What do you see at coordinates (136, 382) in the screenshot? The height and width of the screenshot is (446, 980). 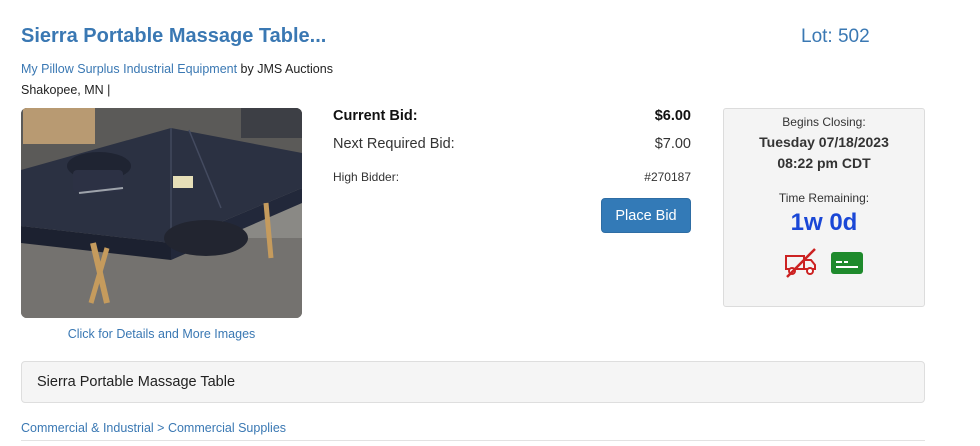 I see `description-text: Sierra Portable Massage Table` at bounding box center [136, 382].